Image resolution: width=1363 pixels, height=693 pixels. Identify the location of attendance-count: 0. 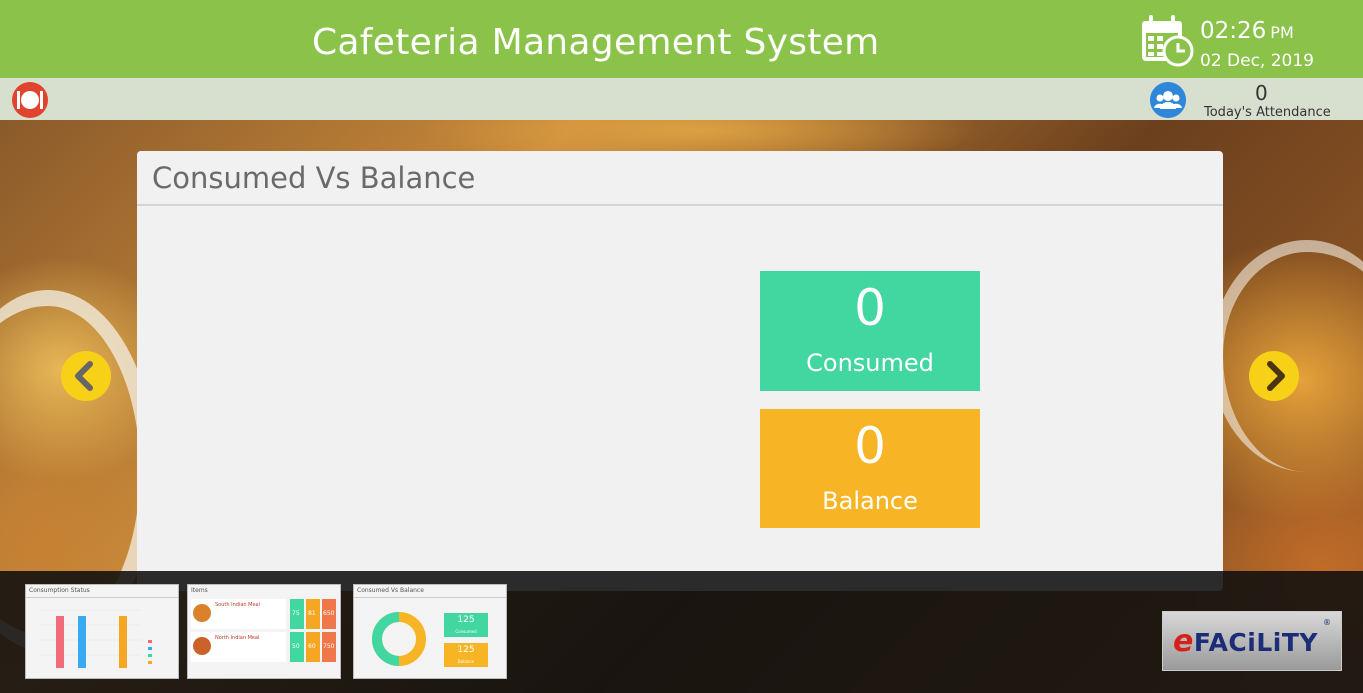
(1261, 93).